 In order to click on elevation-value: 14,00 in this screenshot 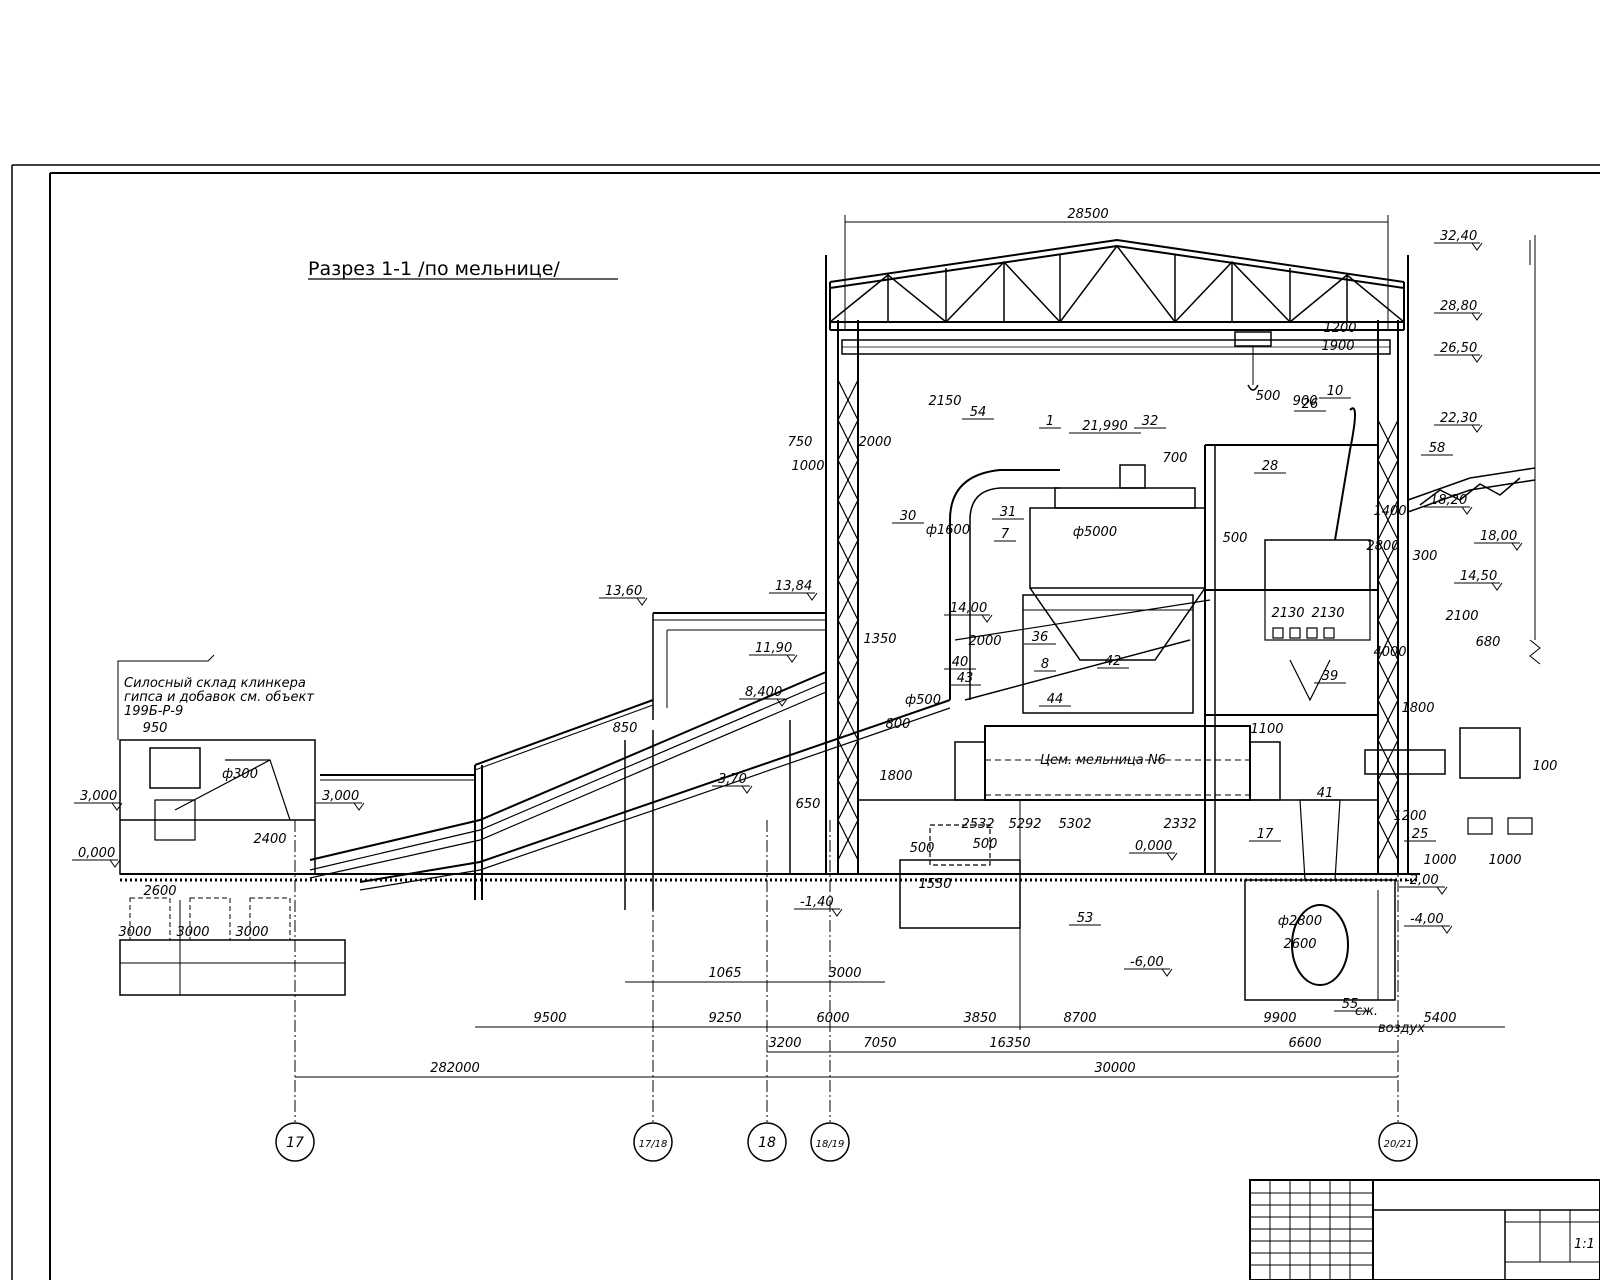, I will do `click(968, 608)`.